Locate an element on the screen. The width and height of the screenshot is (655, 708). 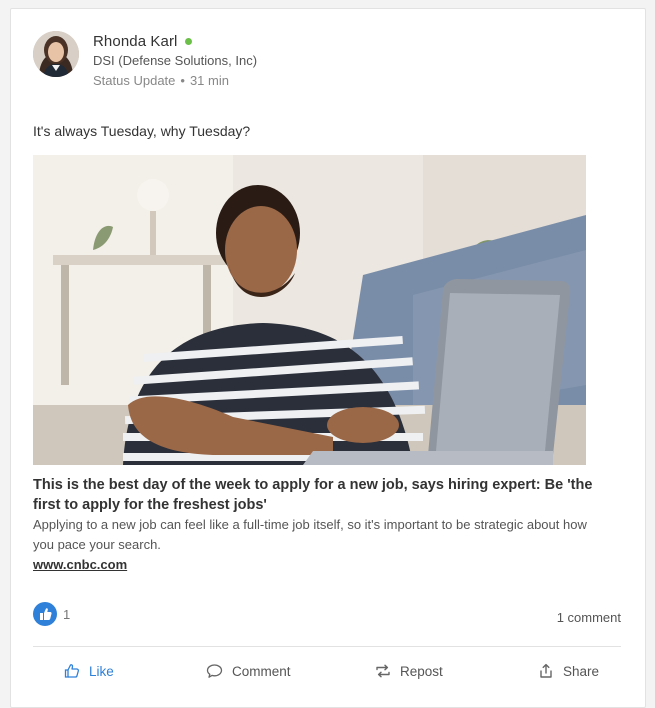
like-button: Like is located at coordinates (89, 671).